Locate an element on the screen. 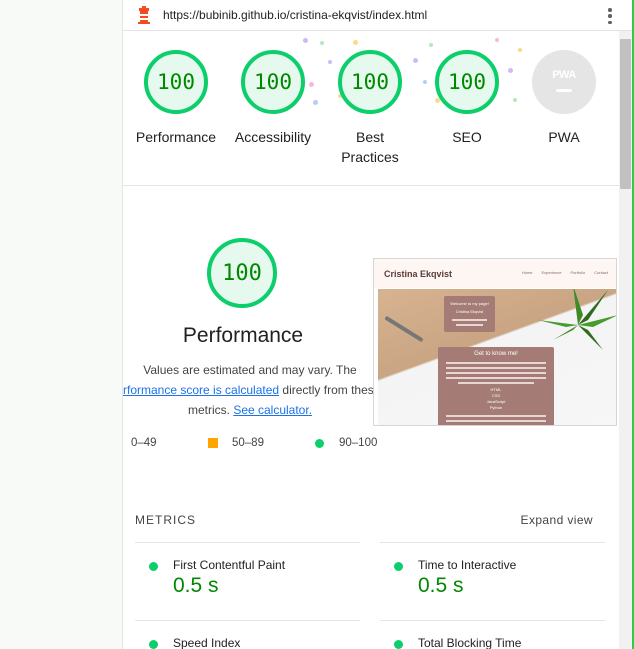 This screenshot has width=634, height=649. gauge-best-practices: 100 Best Practices is located at coordinates (370, 108).